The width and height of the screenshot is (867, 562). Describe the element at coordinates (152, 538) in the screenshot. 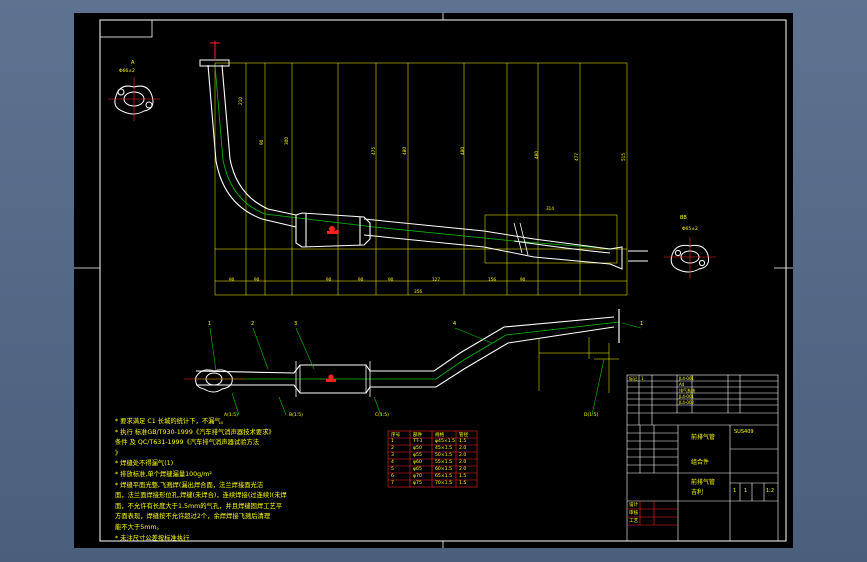

I see `note-line: * 未注尺寸公差按标准执行` at that location.